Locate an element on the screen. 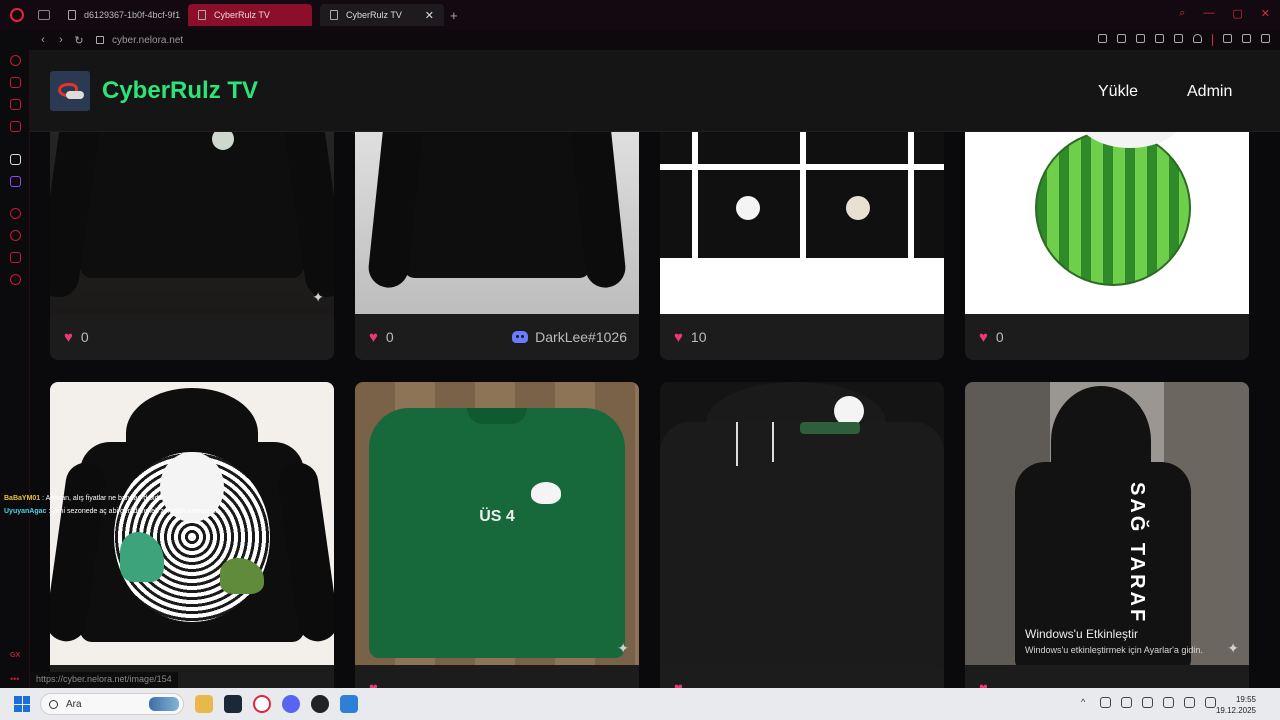 The width and height of the screenshot is (1280, 720). system-tray: ^ is located at coordinates (1148, 702).